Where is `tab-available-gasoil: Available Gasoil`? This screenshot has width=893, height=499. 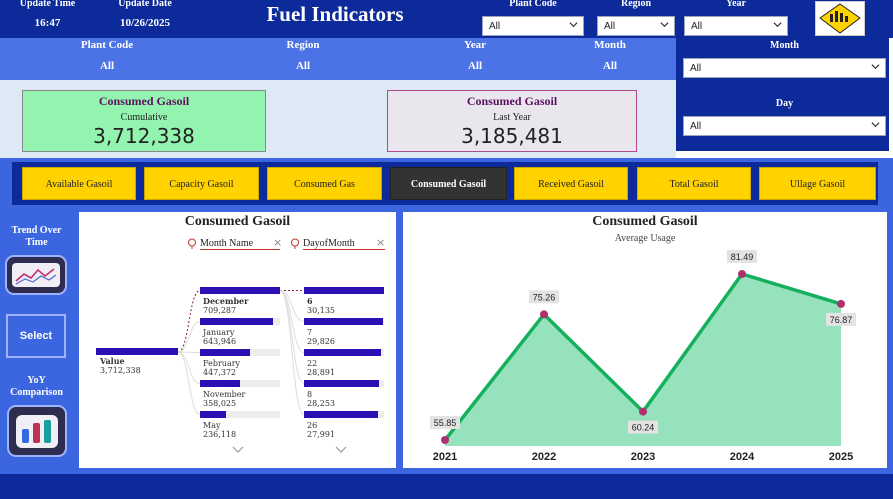 tab-available-gasoil: Available Gasoil is located at coordinates (79, 183).